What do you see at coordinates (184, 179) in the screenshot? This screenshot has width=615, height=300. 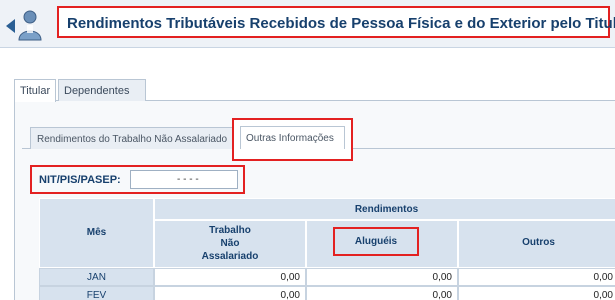 I see `nit-input` at bounding box center [184, 179].